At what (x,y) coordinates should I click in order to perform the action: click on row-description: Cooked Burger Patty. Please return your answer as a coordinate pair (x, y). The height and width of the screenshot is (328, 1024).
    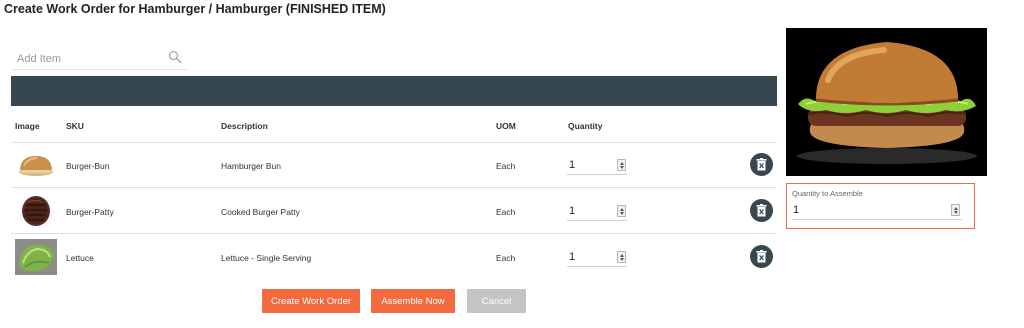
    Looking at the image, I should click on (260, 212).